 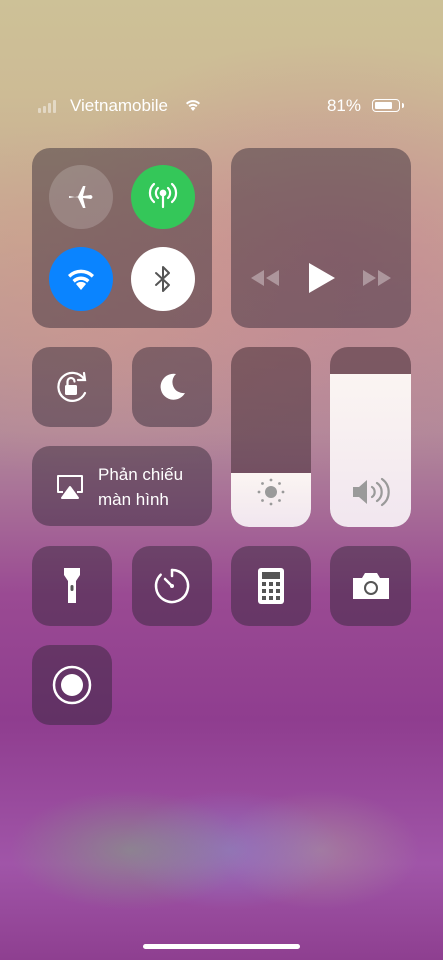 I want to click on camera-button, so click(x=370, y=586).